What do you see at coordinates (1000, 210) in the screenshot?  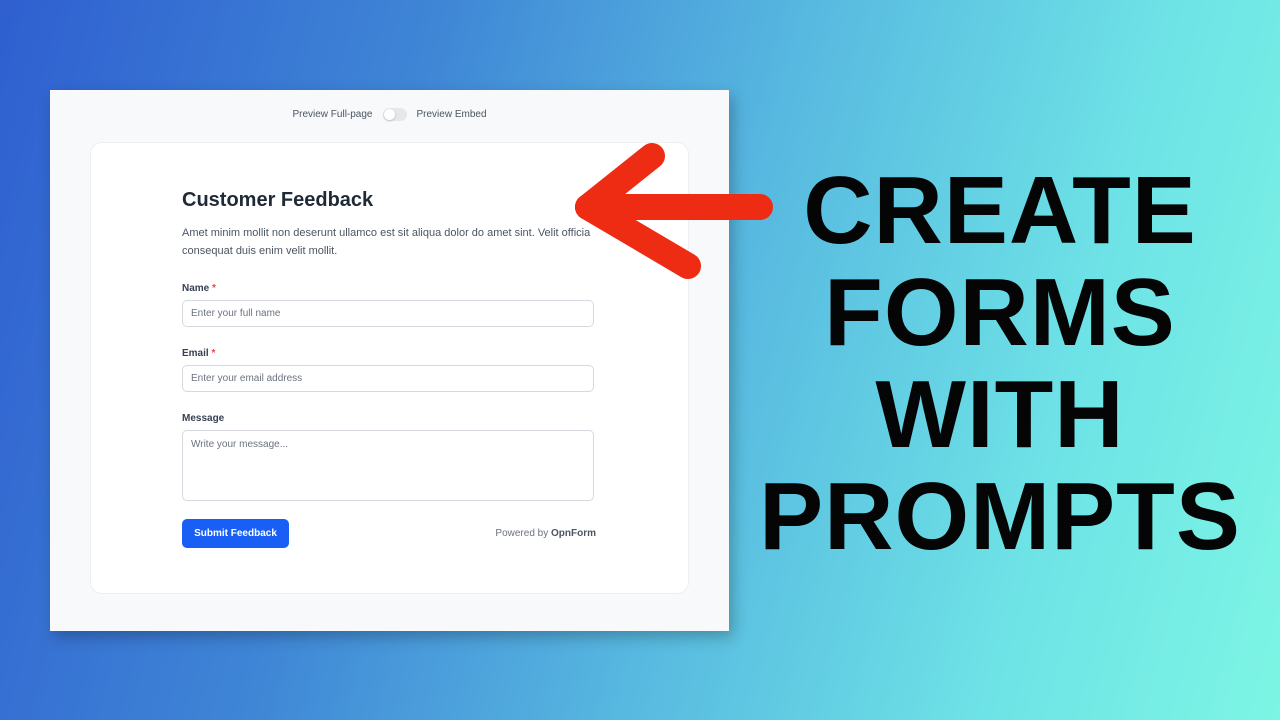 I see `headline-line: CREATE` at bounding box center [1000, 210].